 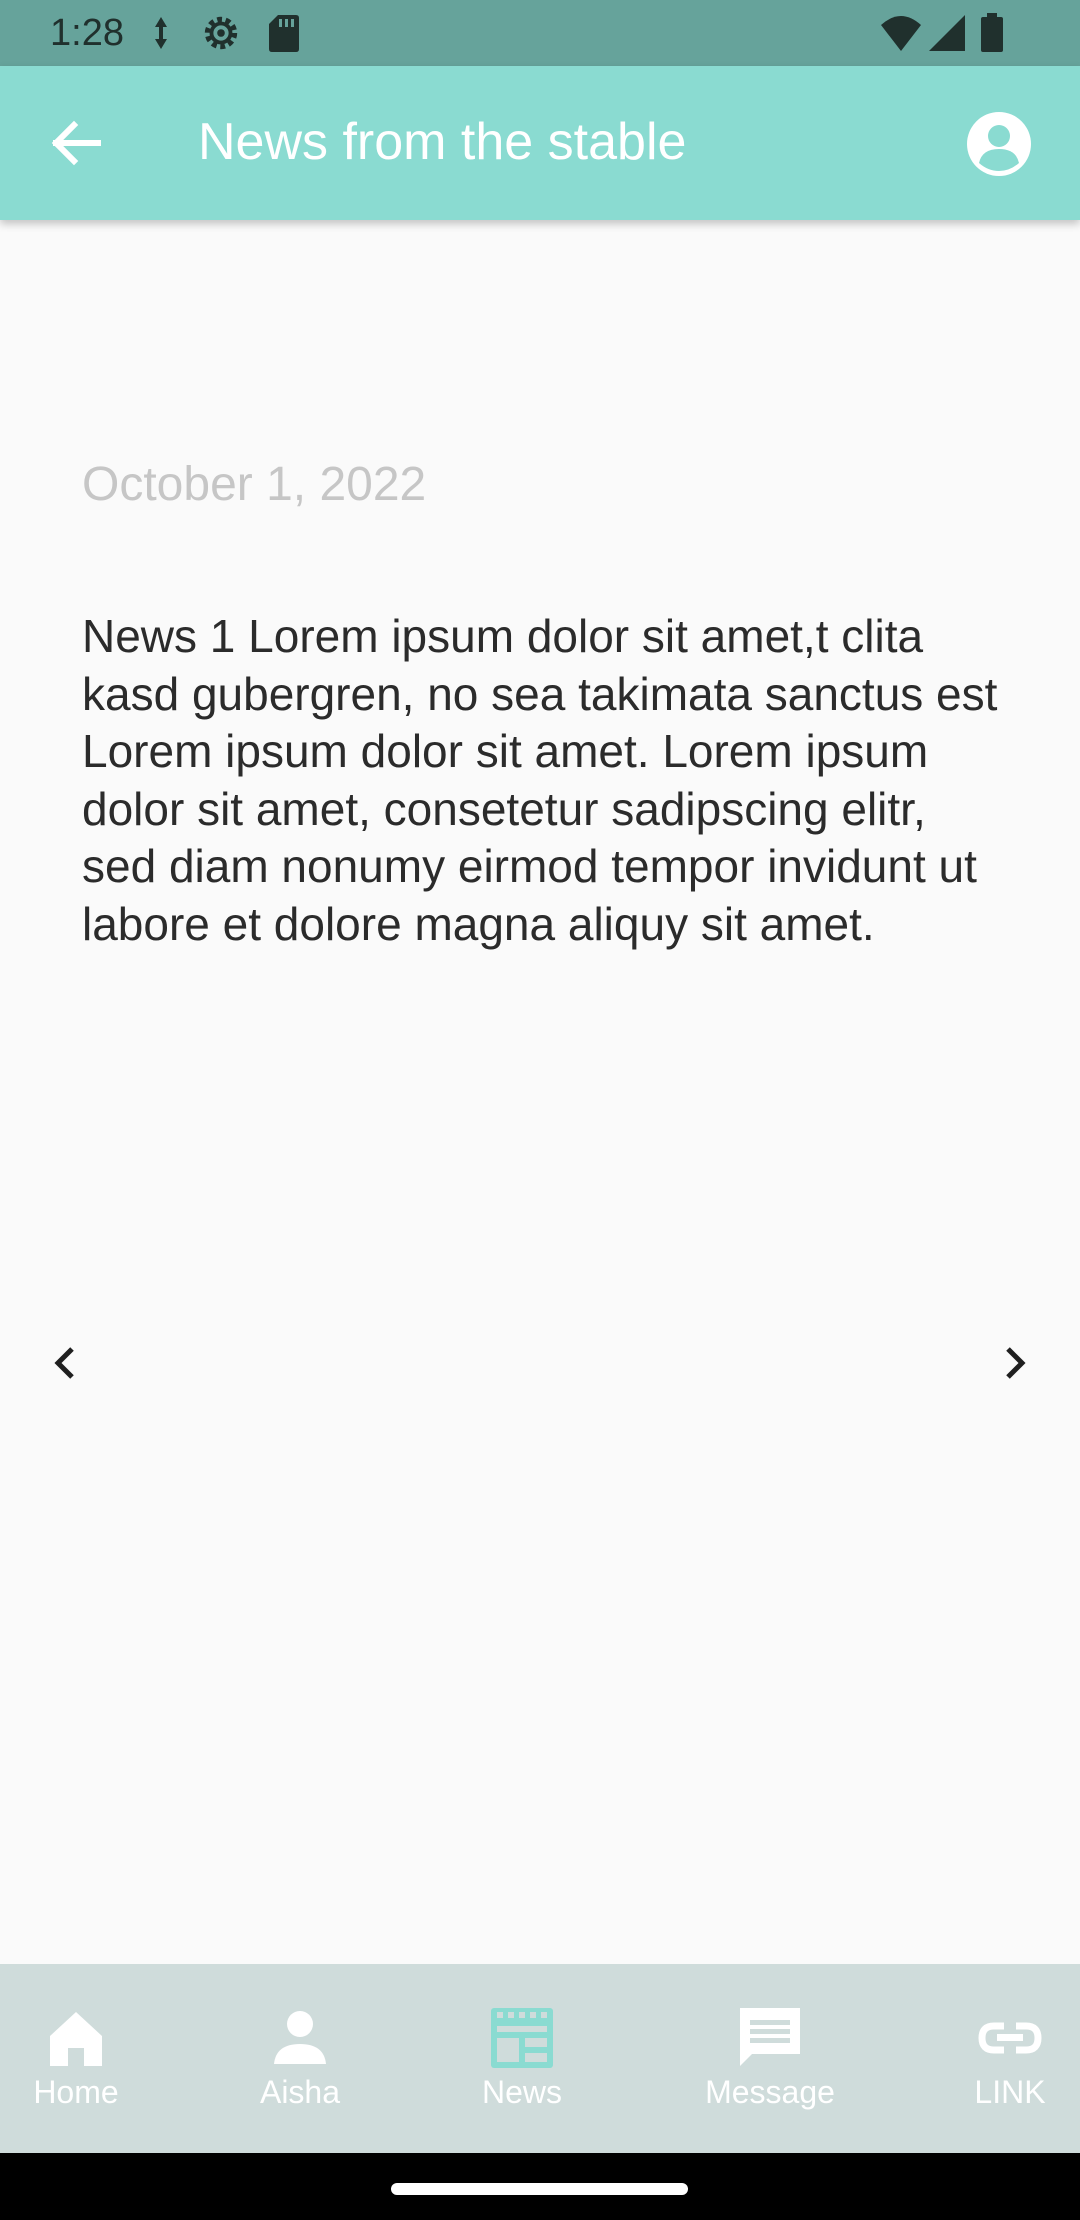 I want to click on home-icon, so click(x=76, y=2039).